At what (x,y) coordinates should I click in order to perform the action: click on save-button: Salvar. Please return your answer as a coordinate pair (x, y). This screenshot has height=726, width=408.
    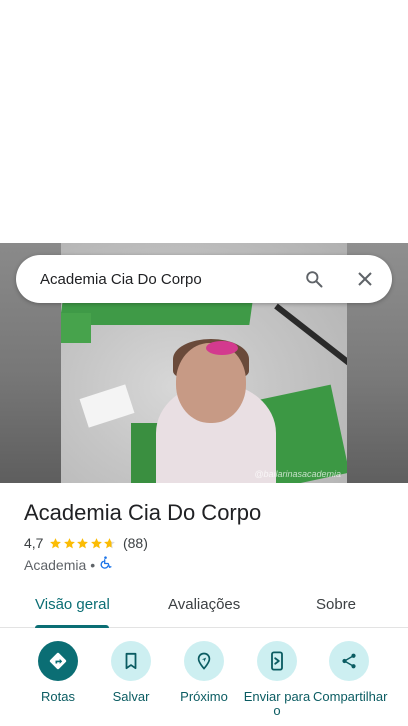
    Looking at the image, I should click on (131, 672).